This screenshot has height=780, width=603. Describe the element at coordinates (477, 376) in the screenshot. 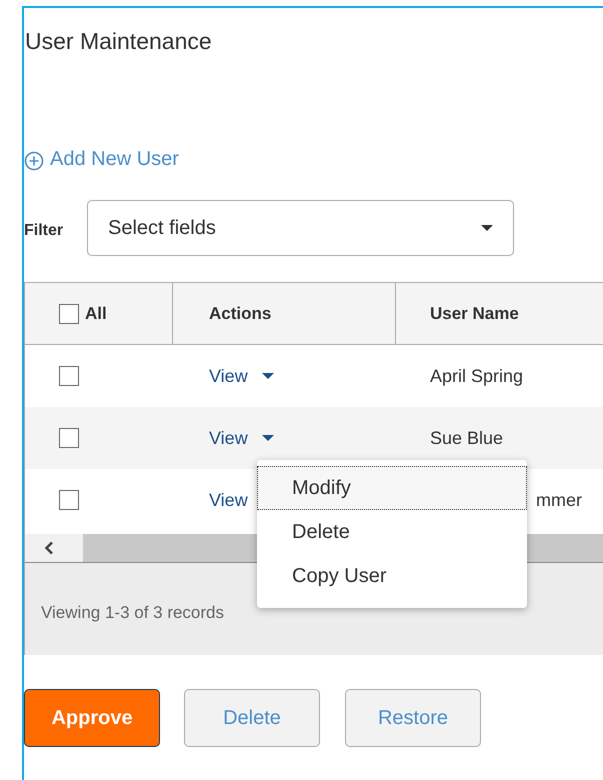

I see `table-cell: April Spring` at that location.